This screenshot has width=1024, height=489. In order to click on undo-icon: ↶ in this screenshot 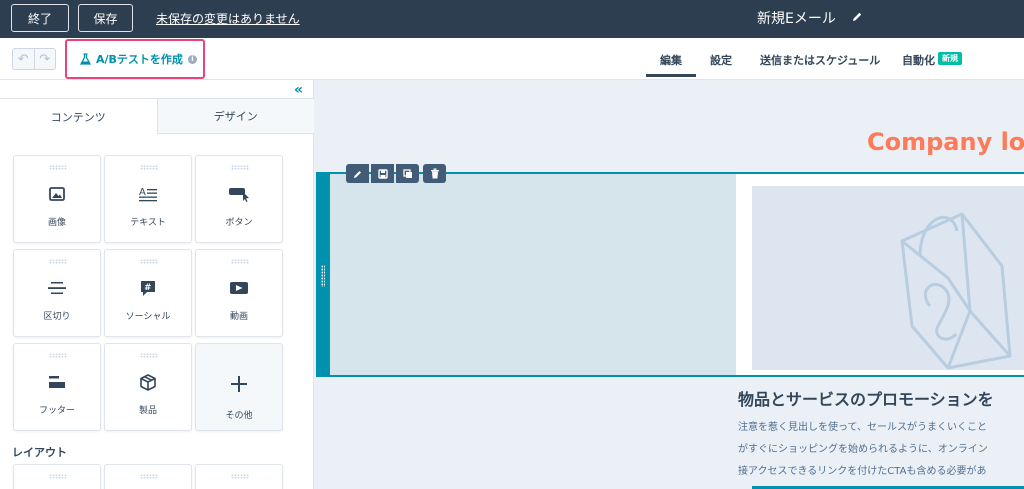, I will do `click(24, 59)`.